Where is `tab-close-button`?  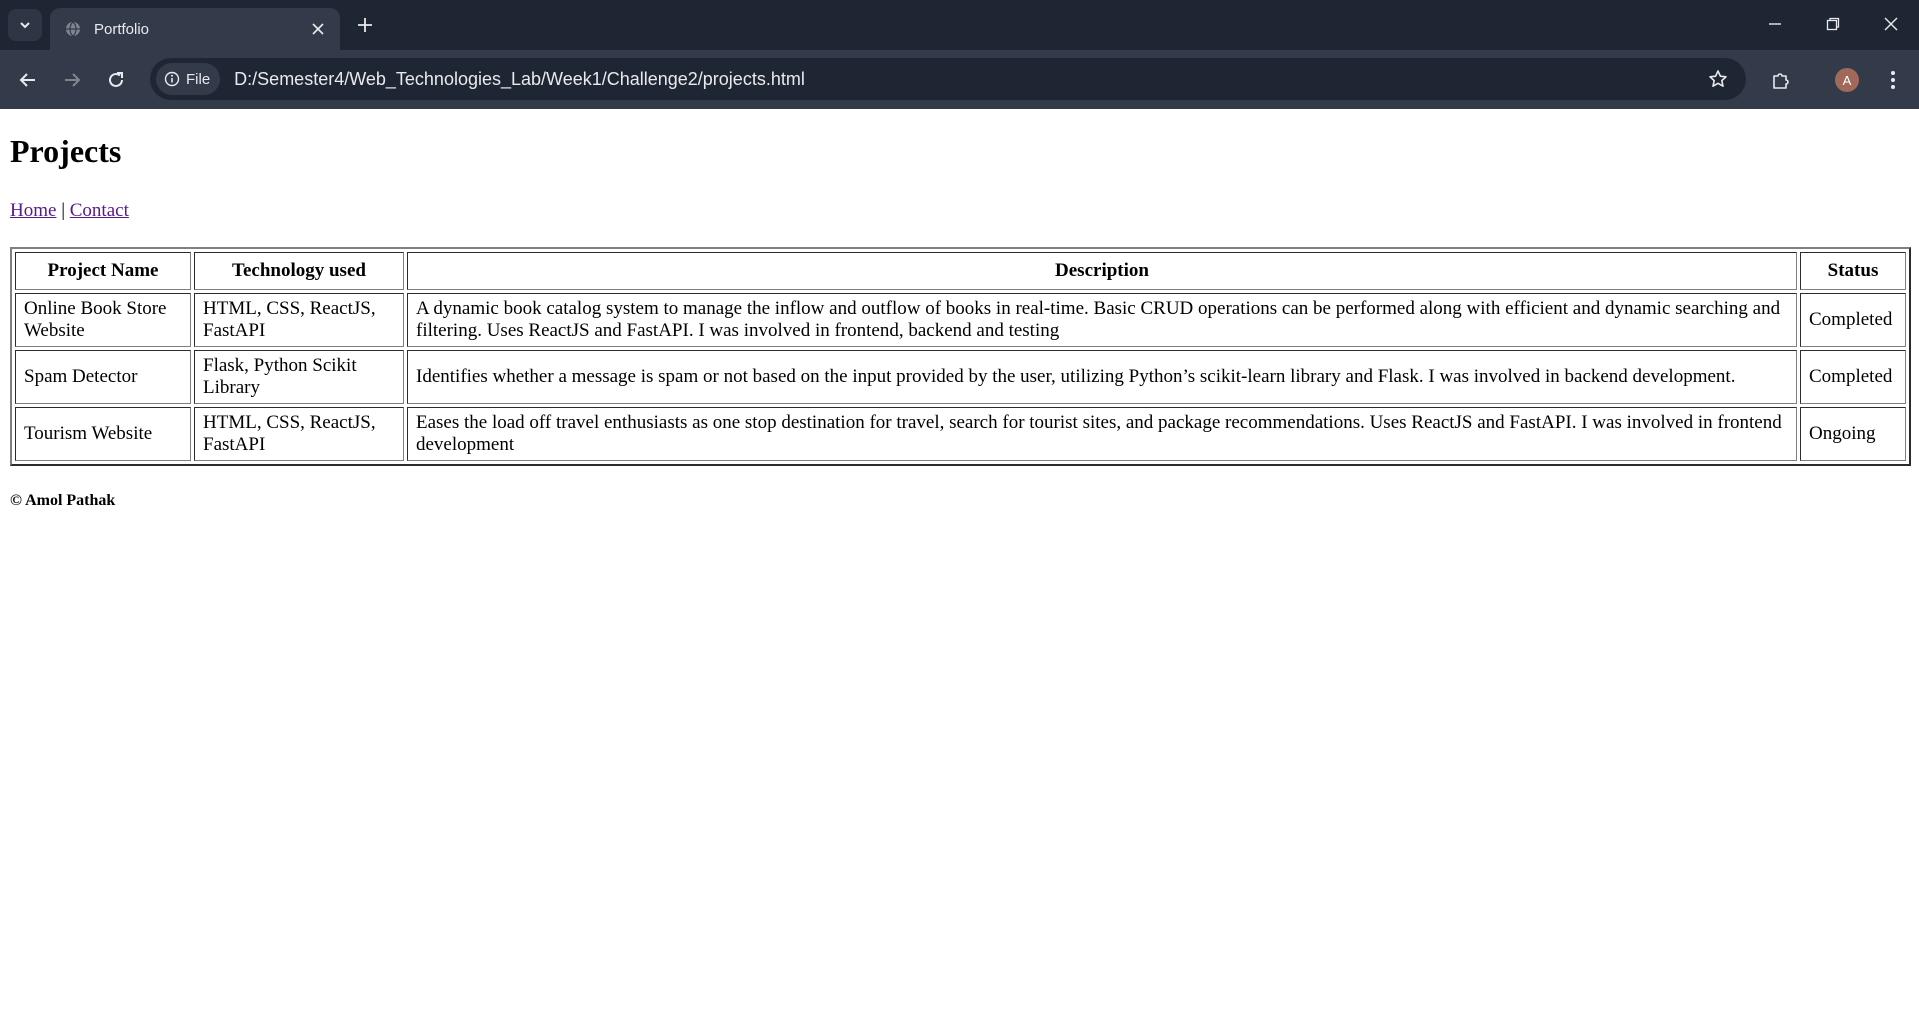
tab-close-button is located at coordinates (318, 29).